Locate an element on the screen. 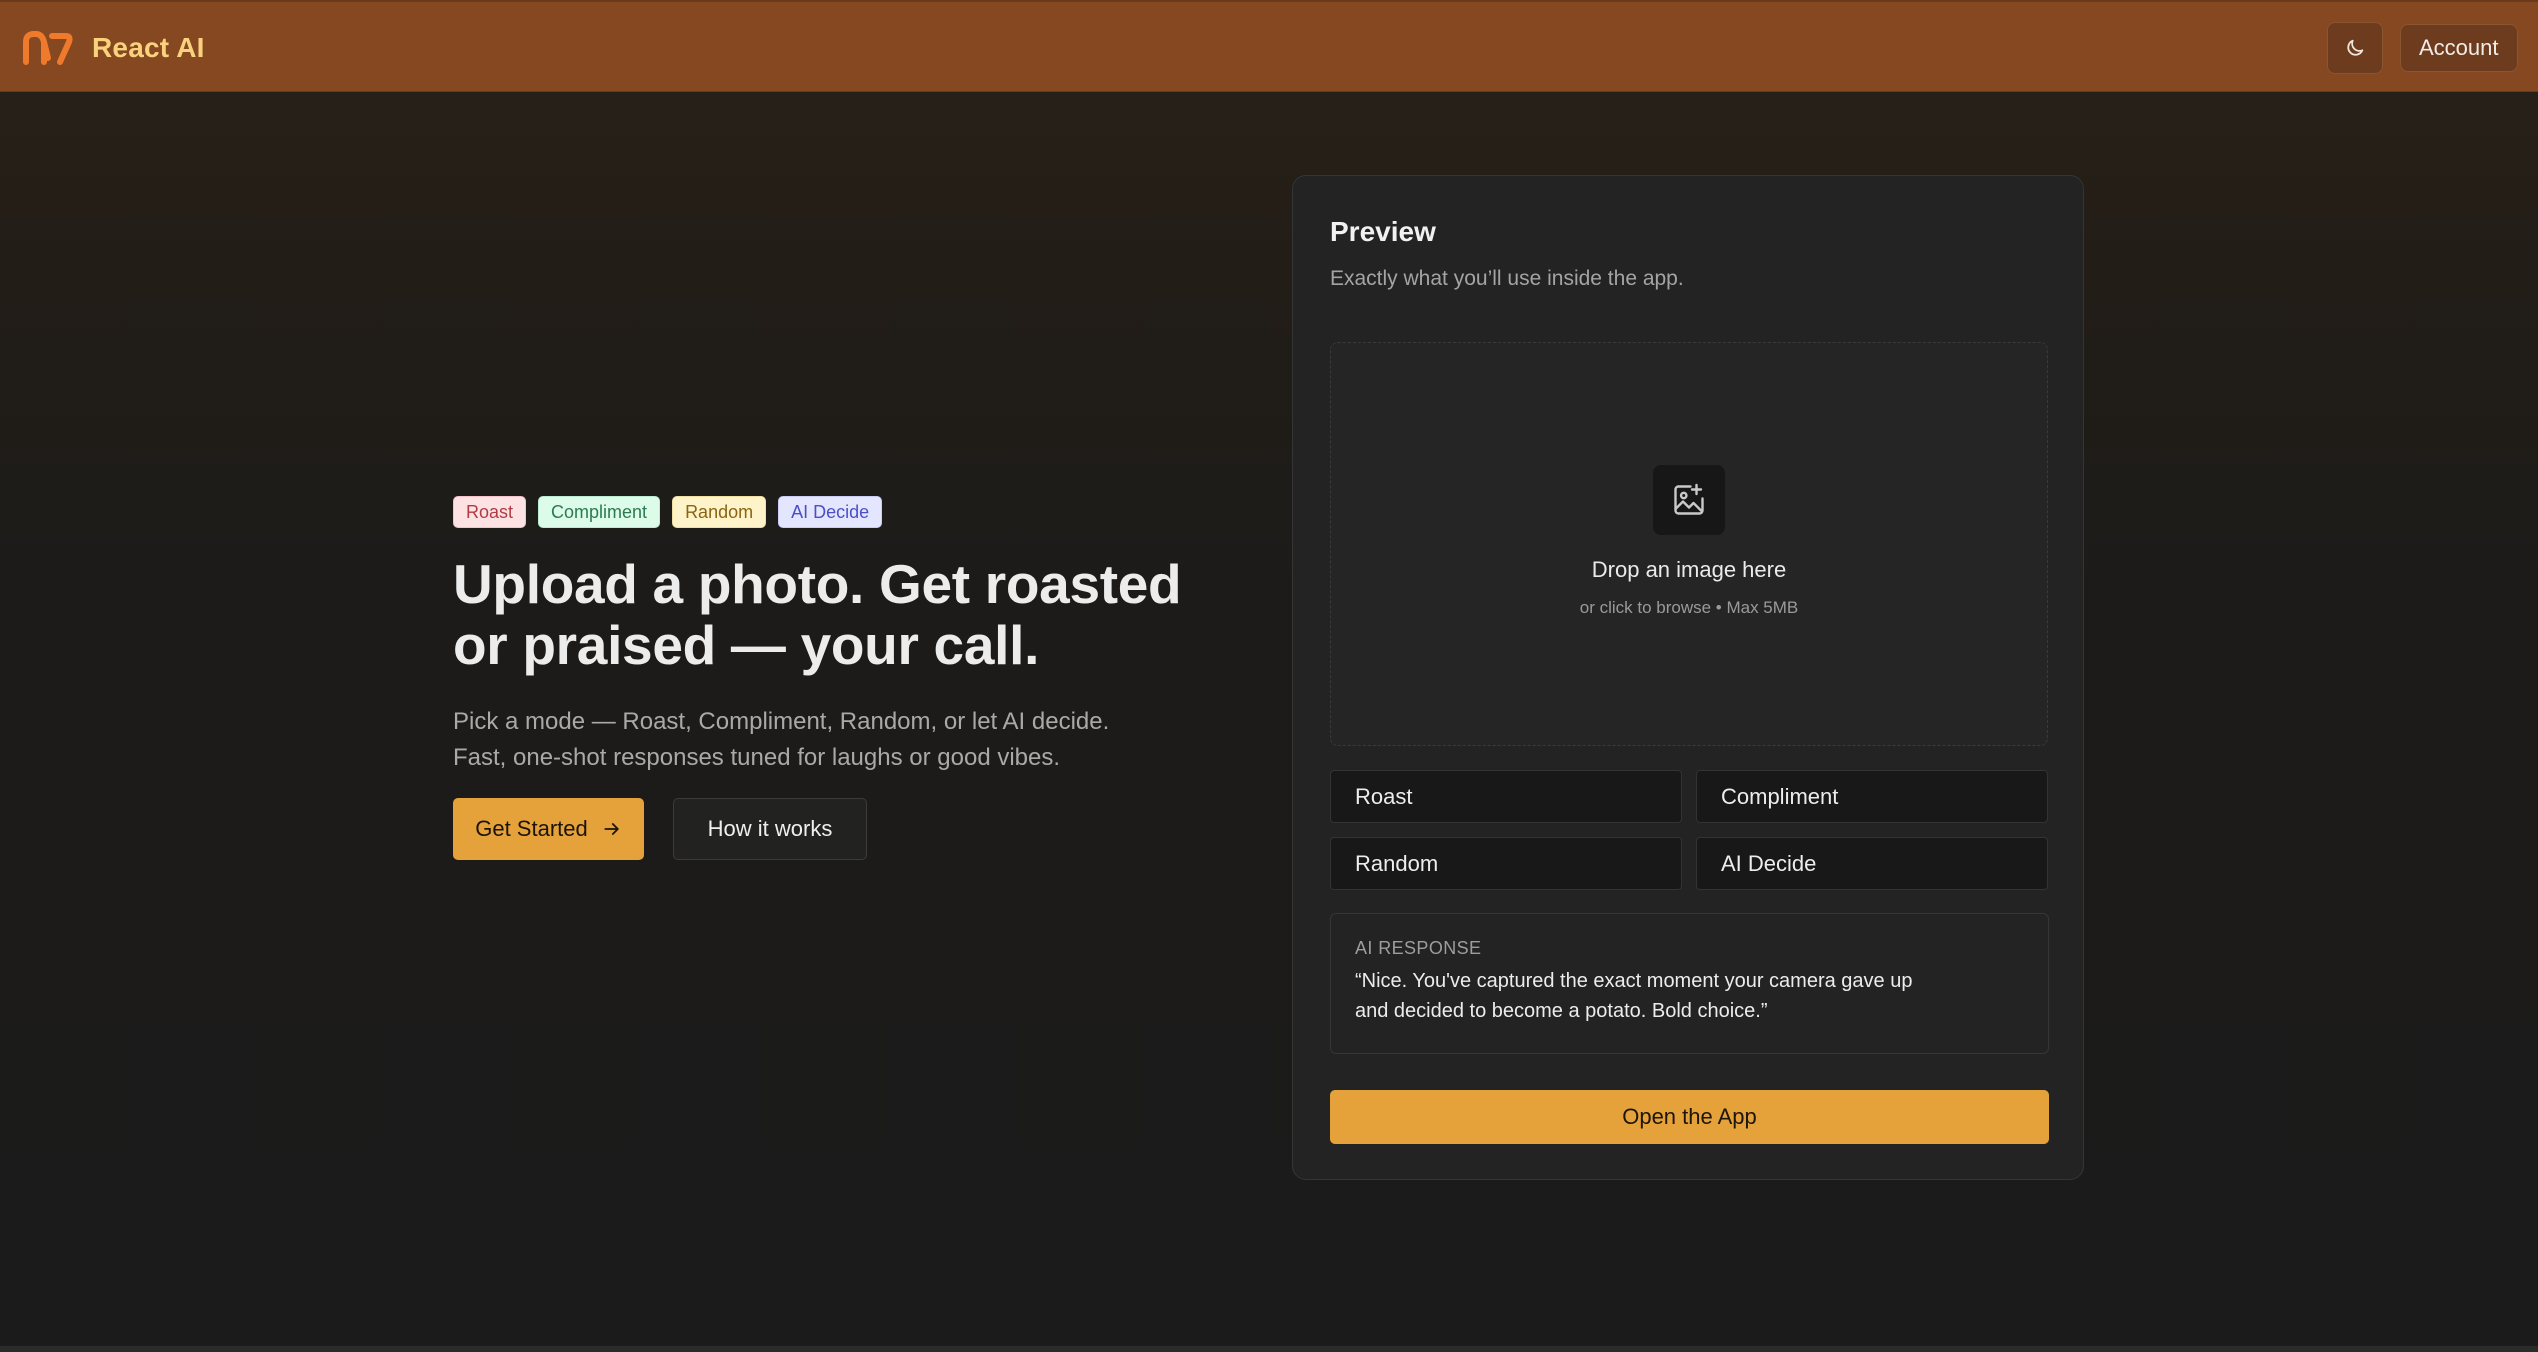 The height and width of the screenshot is (1352, 2538). image-plus-icon is located at coordinates (1689, 499).